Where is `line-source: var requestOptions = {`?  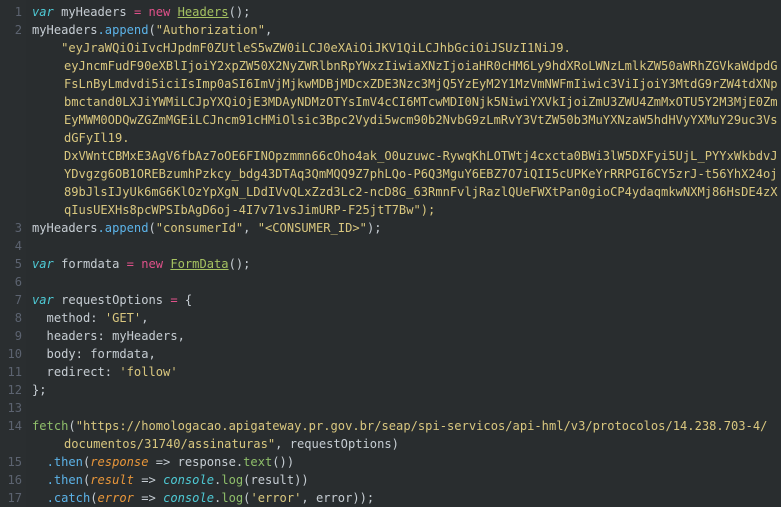
line-source: var requestOptions = { is located at coordinates (109, 300).